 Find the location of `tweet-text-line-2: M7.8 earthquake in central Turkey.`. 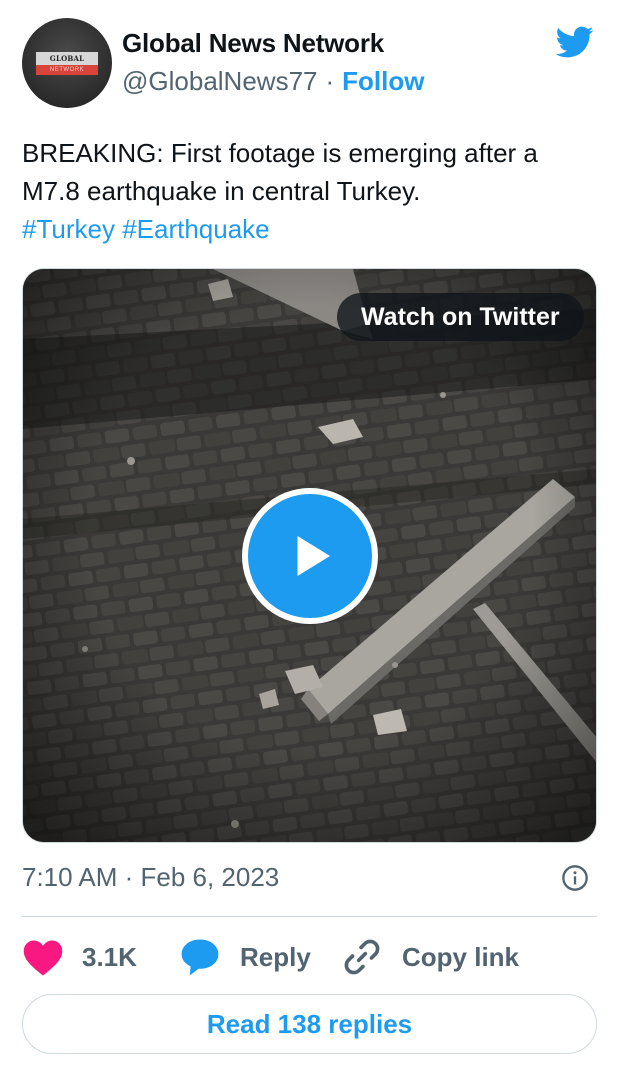

tweet-text-line-2: M7.8 earthquake in central Turkey. is located at coordinates (221, 191).